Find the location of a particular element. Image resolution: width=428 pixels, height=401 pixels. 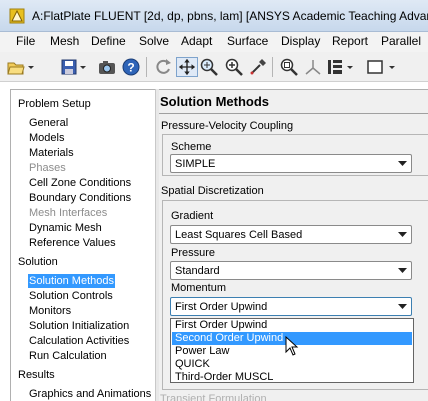

fluent-app-icon is located at coordinates (17, 16).